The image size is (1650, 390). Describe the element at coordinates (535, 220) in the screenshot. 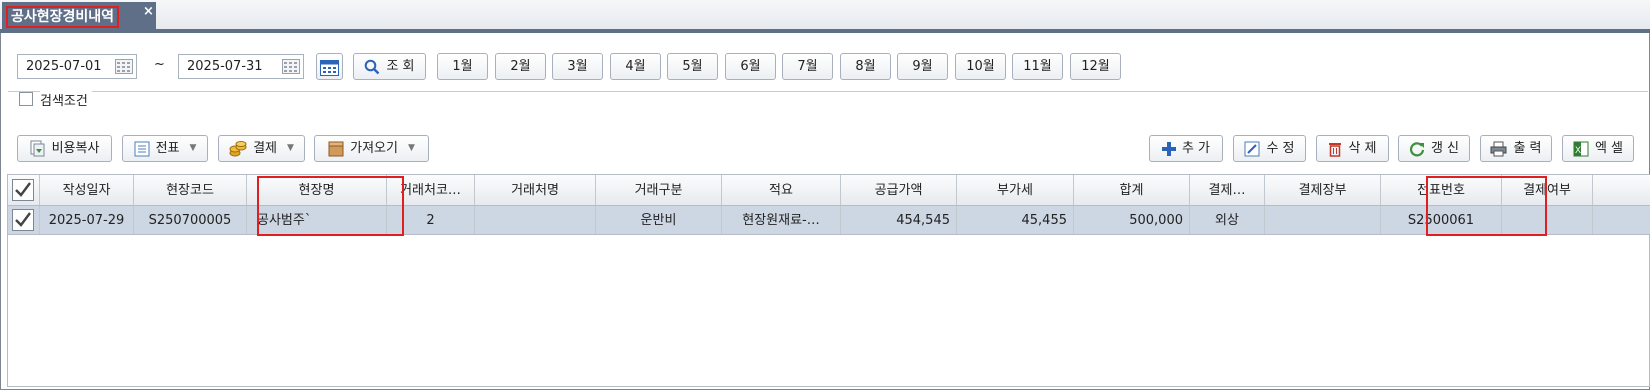

I see `col-client-name-cell` at that location.